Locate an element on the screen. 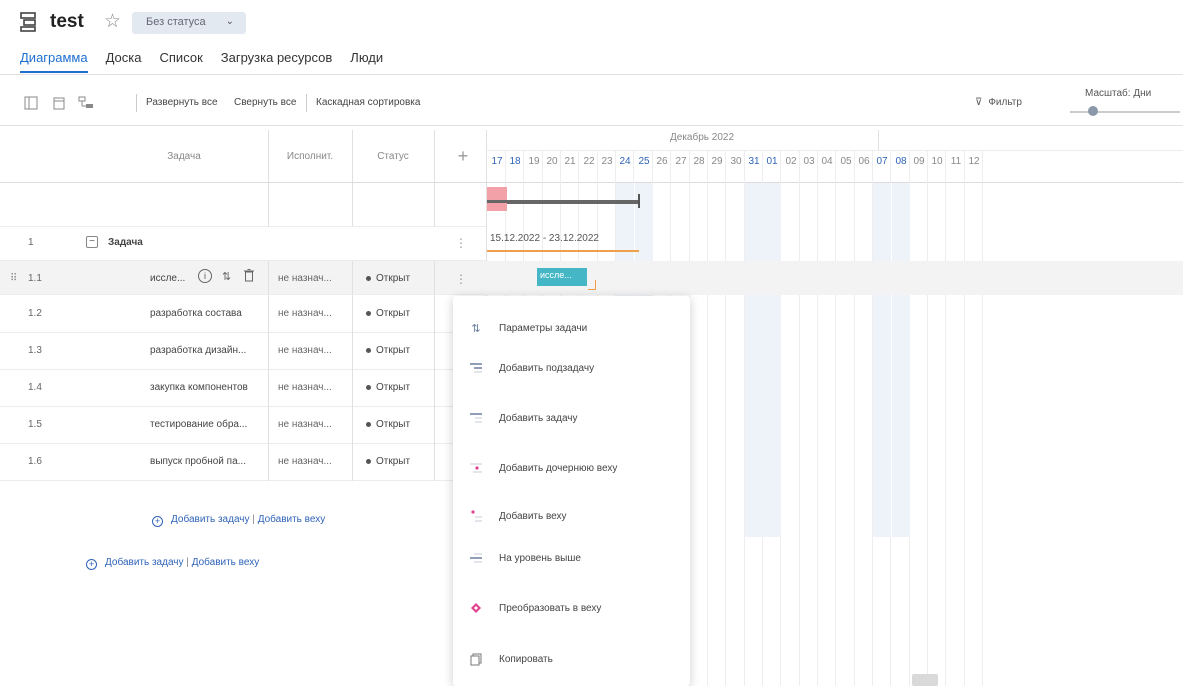  timeline-day: 21 is located at coordinates (570, 161).